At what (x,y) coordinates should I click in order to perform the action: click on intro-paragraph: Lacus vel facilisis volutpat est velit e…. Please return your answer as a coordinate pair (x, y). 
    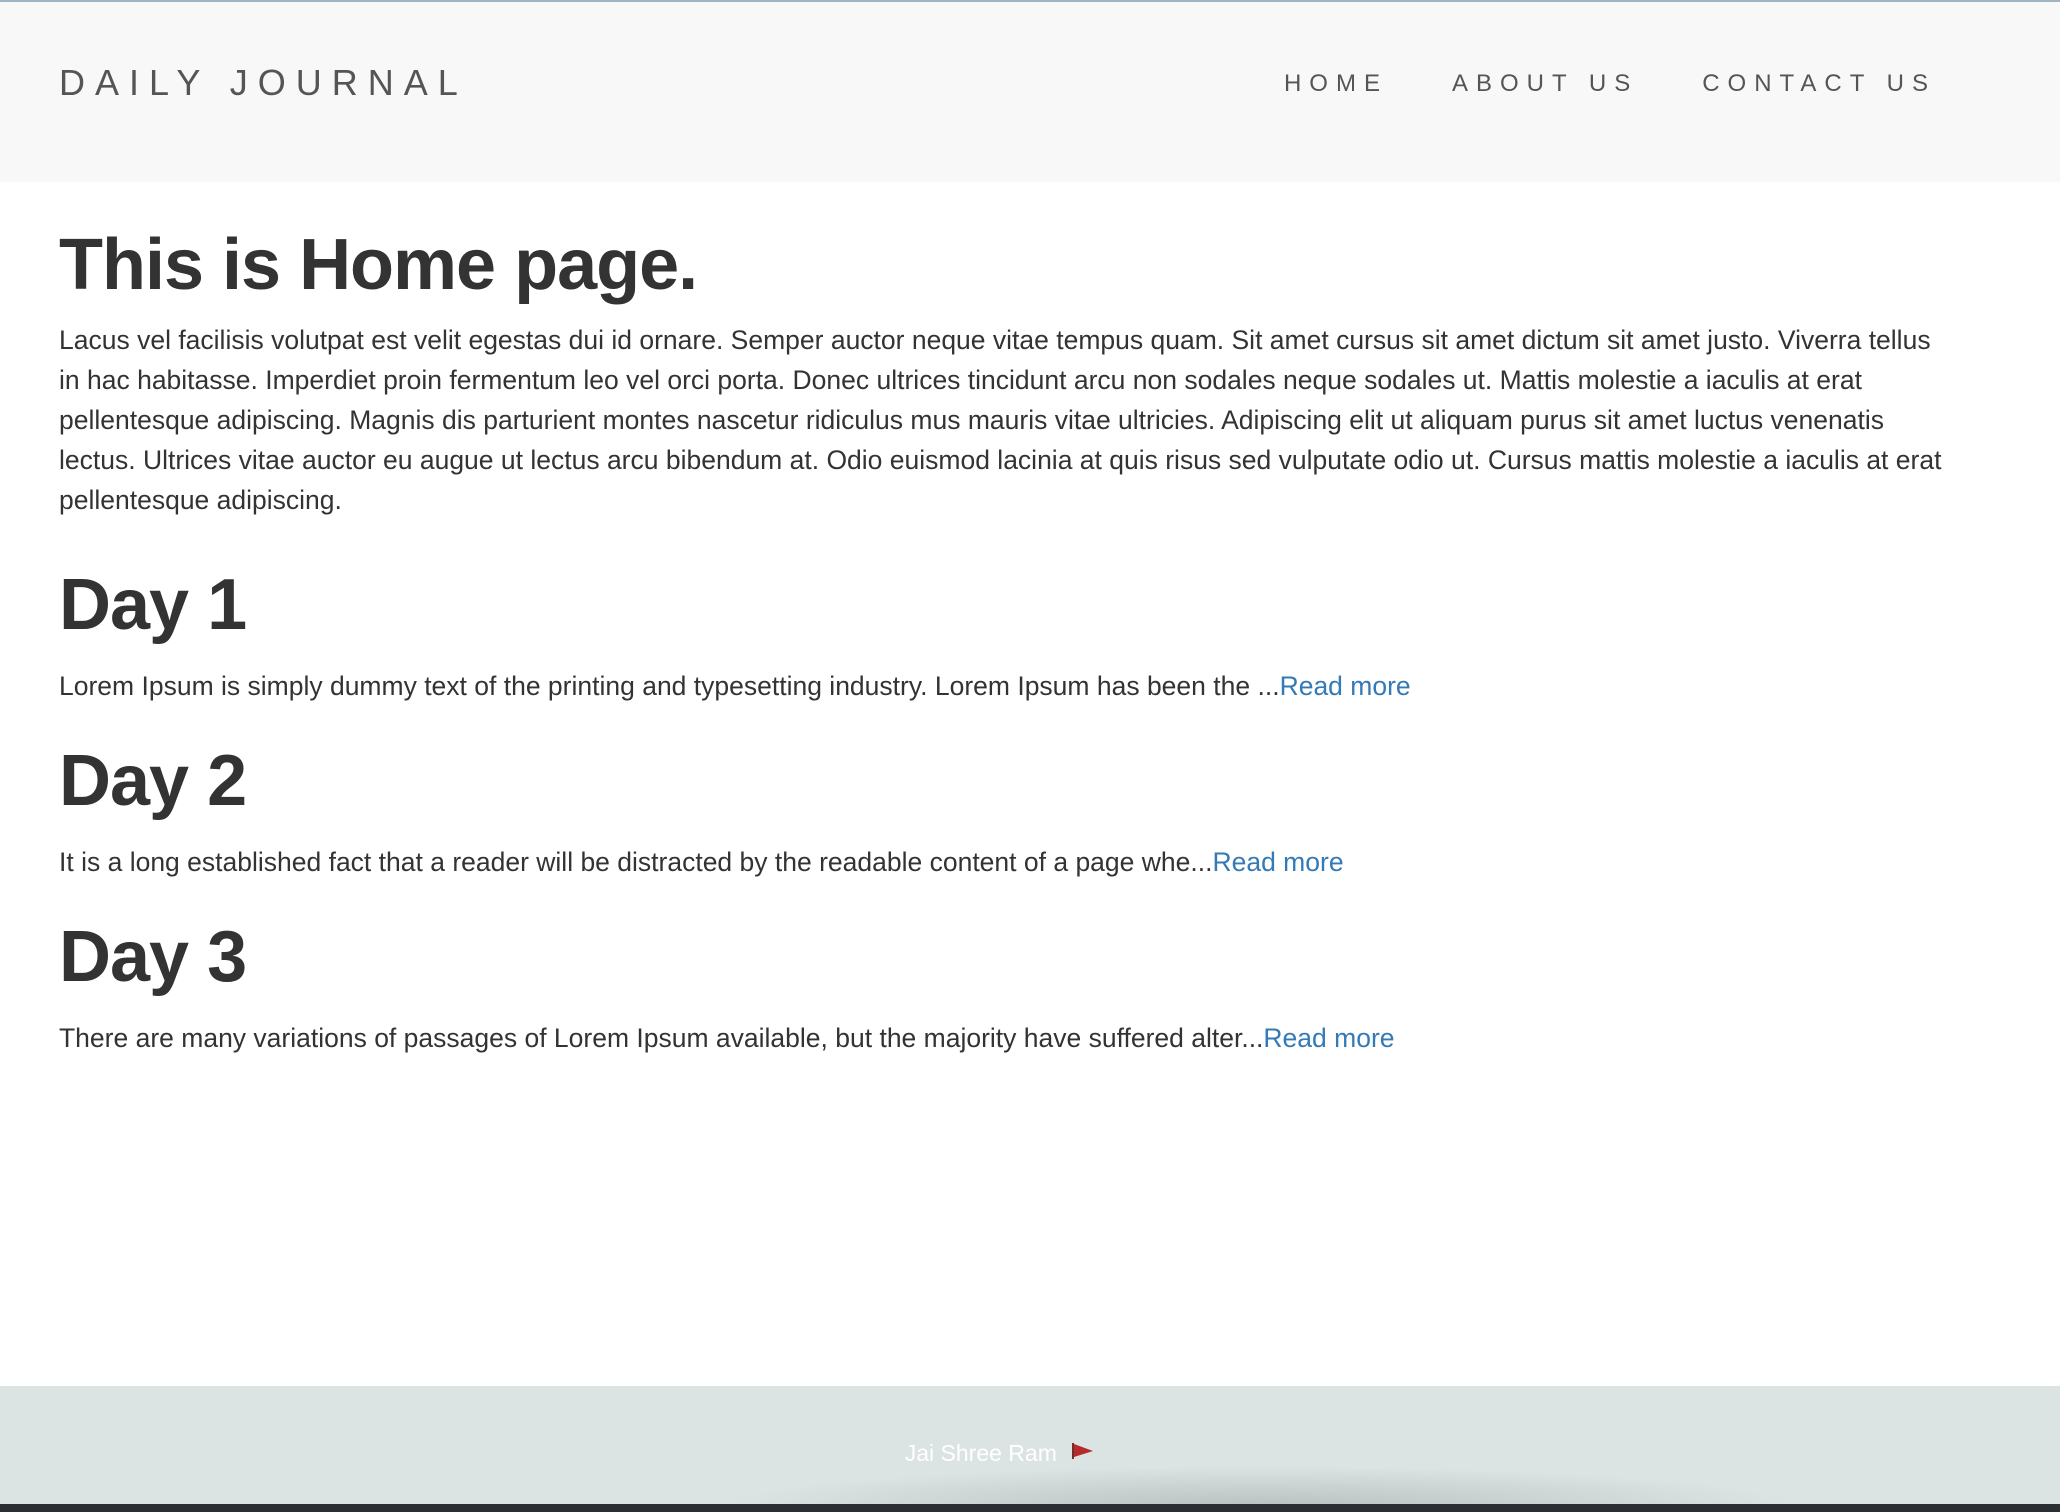
    Looking at the image, I should click on (1000, 420).